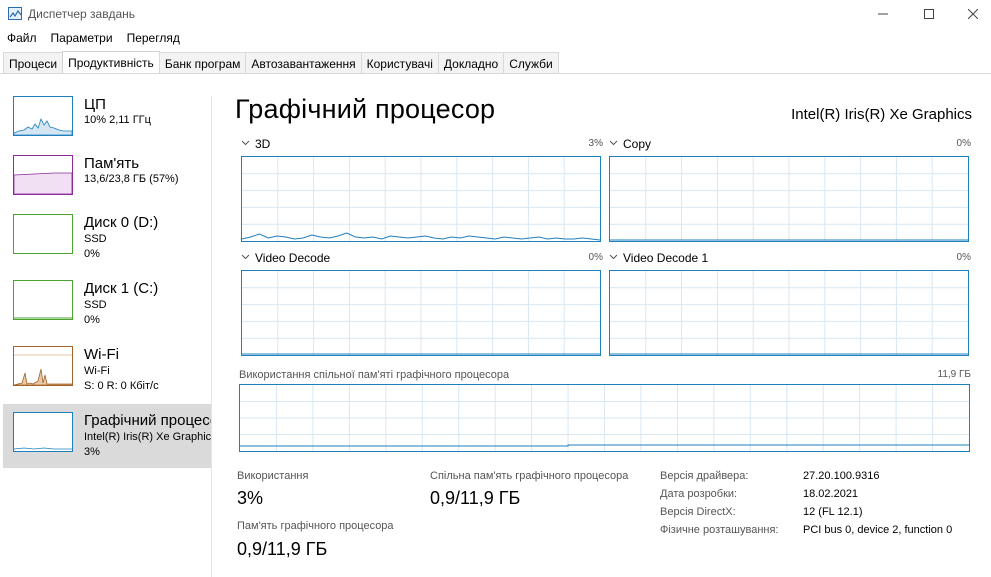  Describe the element at coordinates (111, 62) in the screenshot. I see `tab-performance: Продуктивність` at that location.